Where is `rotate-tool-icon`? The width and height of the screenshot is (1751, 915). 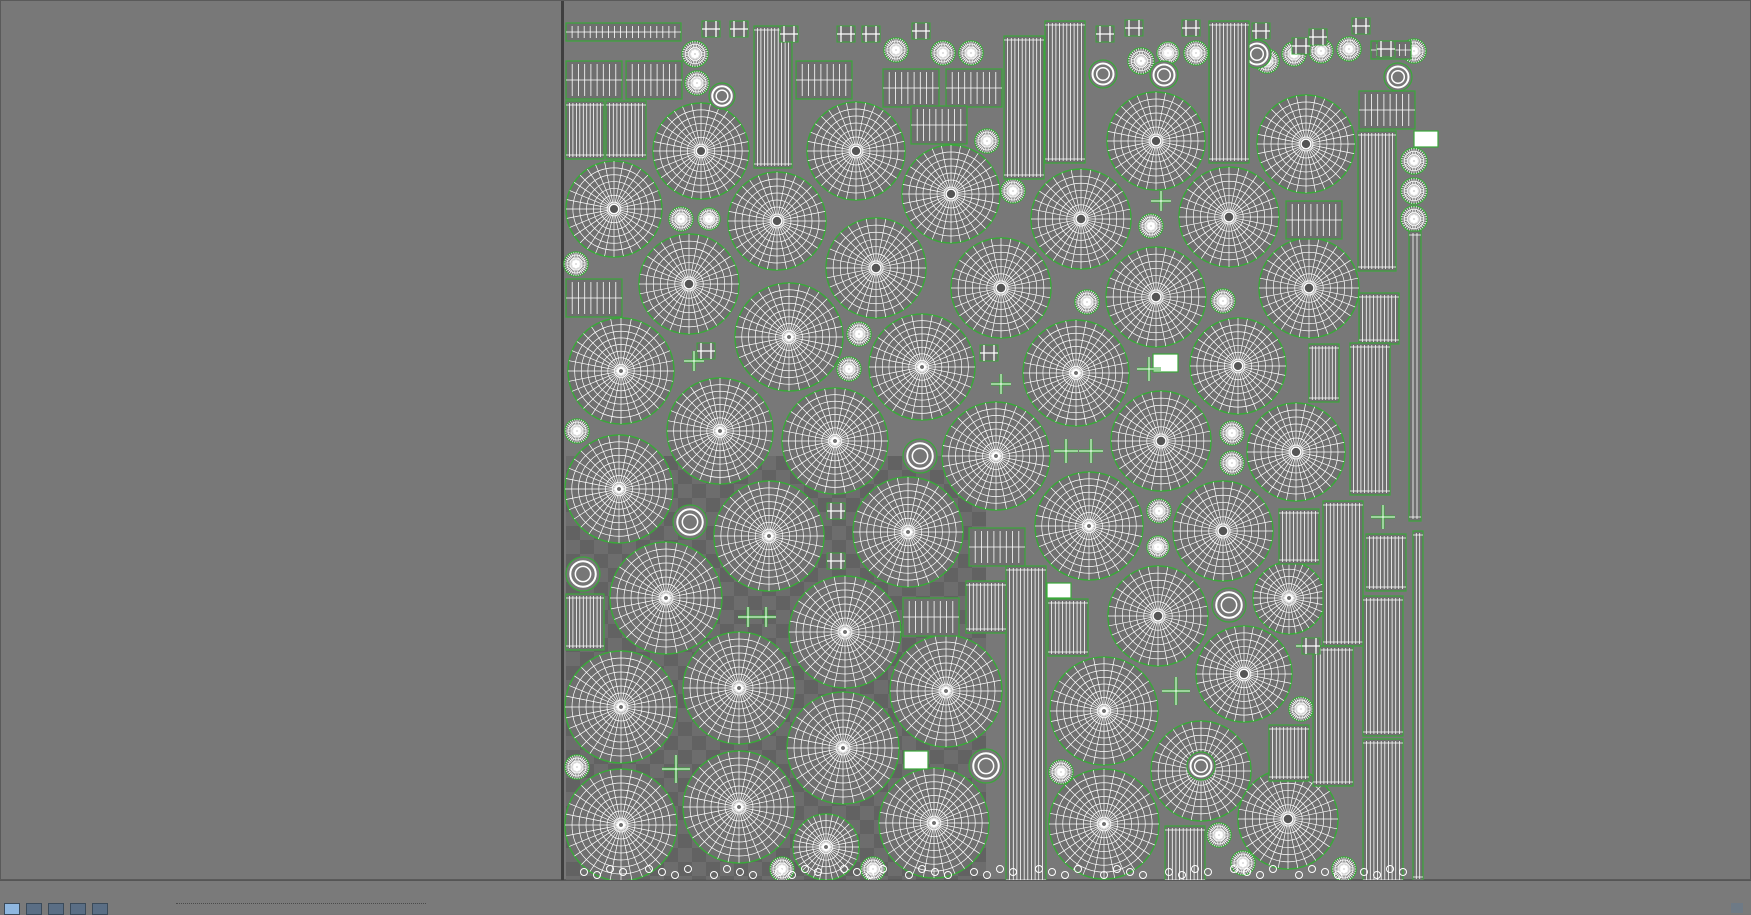
rotate-tool-icon is located at coordinates (56, 909).